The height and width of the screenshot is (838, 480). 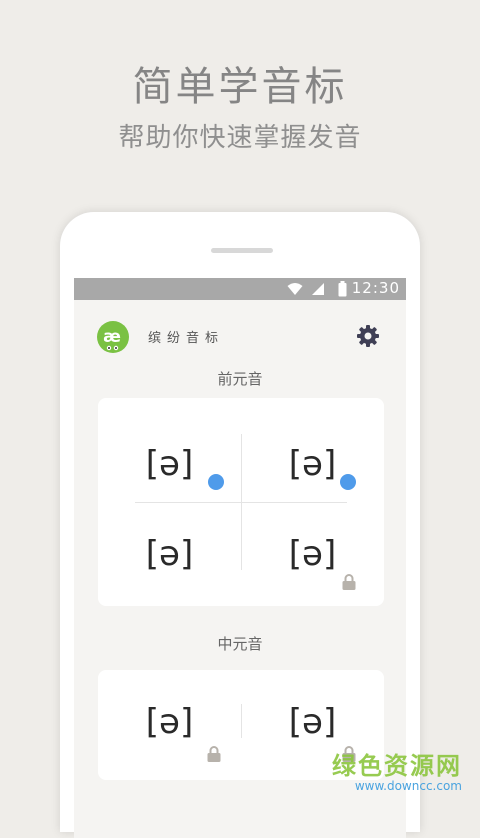 I want to click on site-watermark: 绿色资源网 www.downcc.com, so click(x=397, y=769).